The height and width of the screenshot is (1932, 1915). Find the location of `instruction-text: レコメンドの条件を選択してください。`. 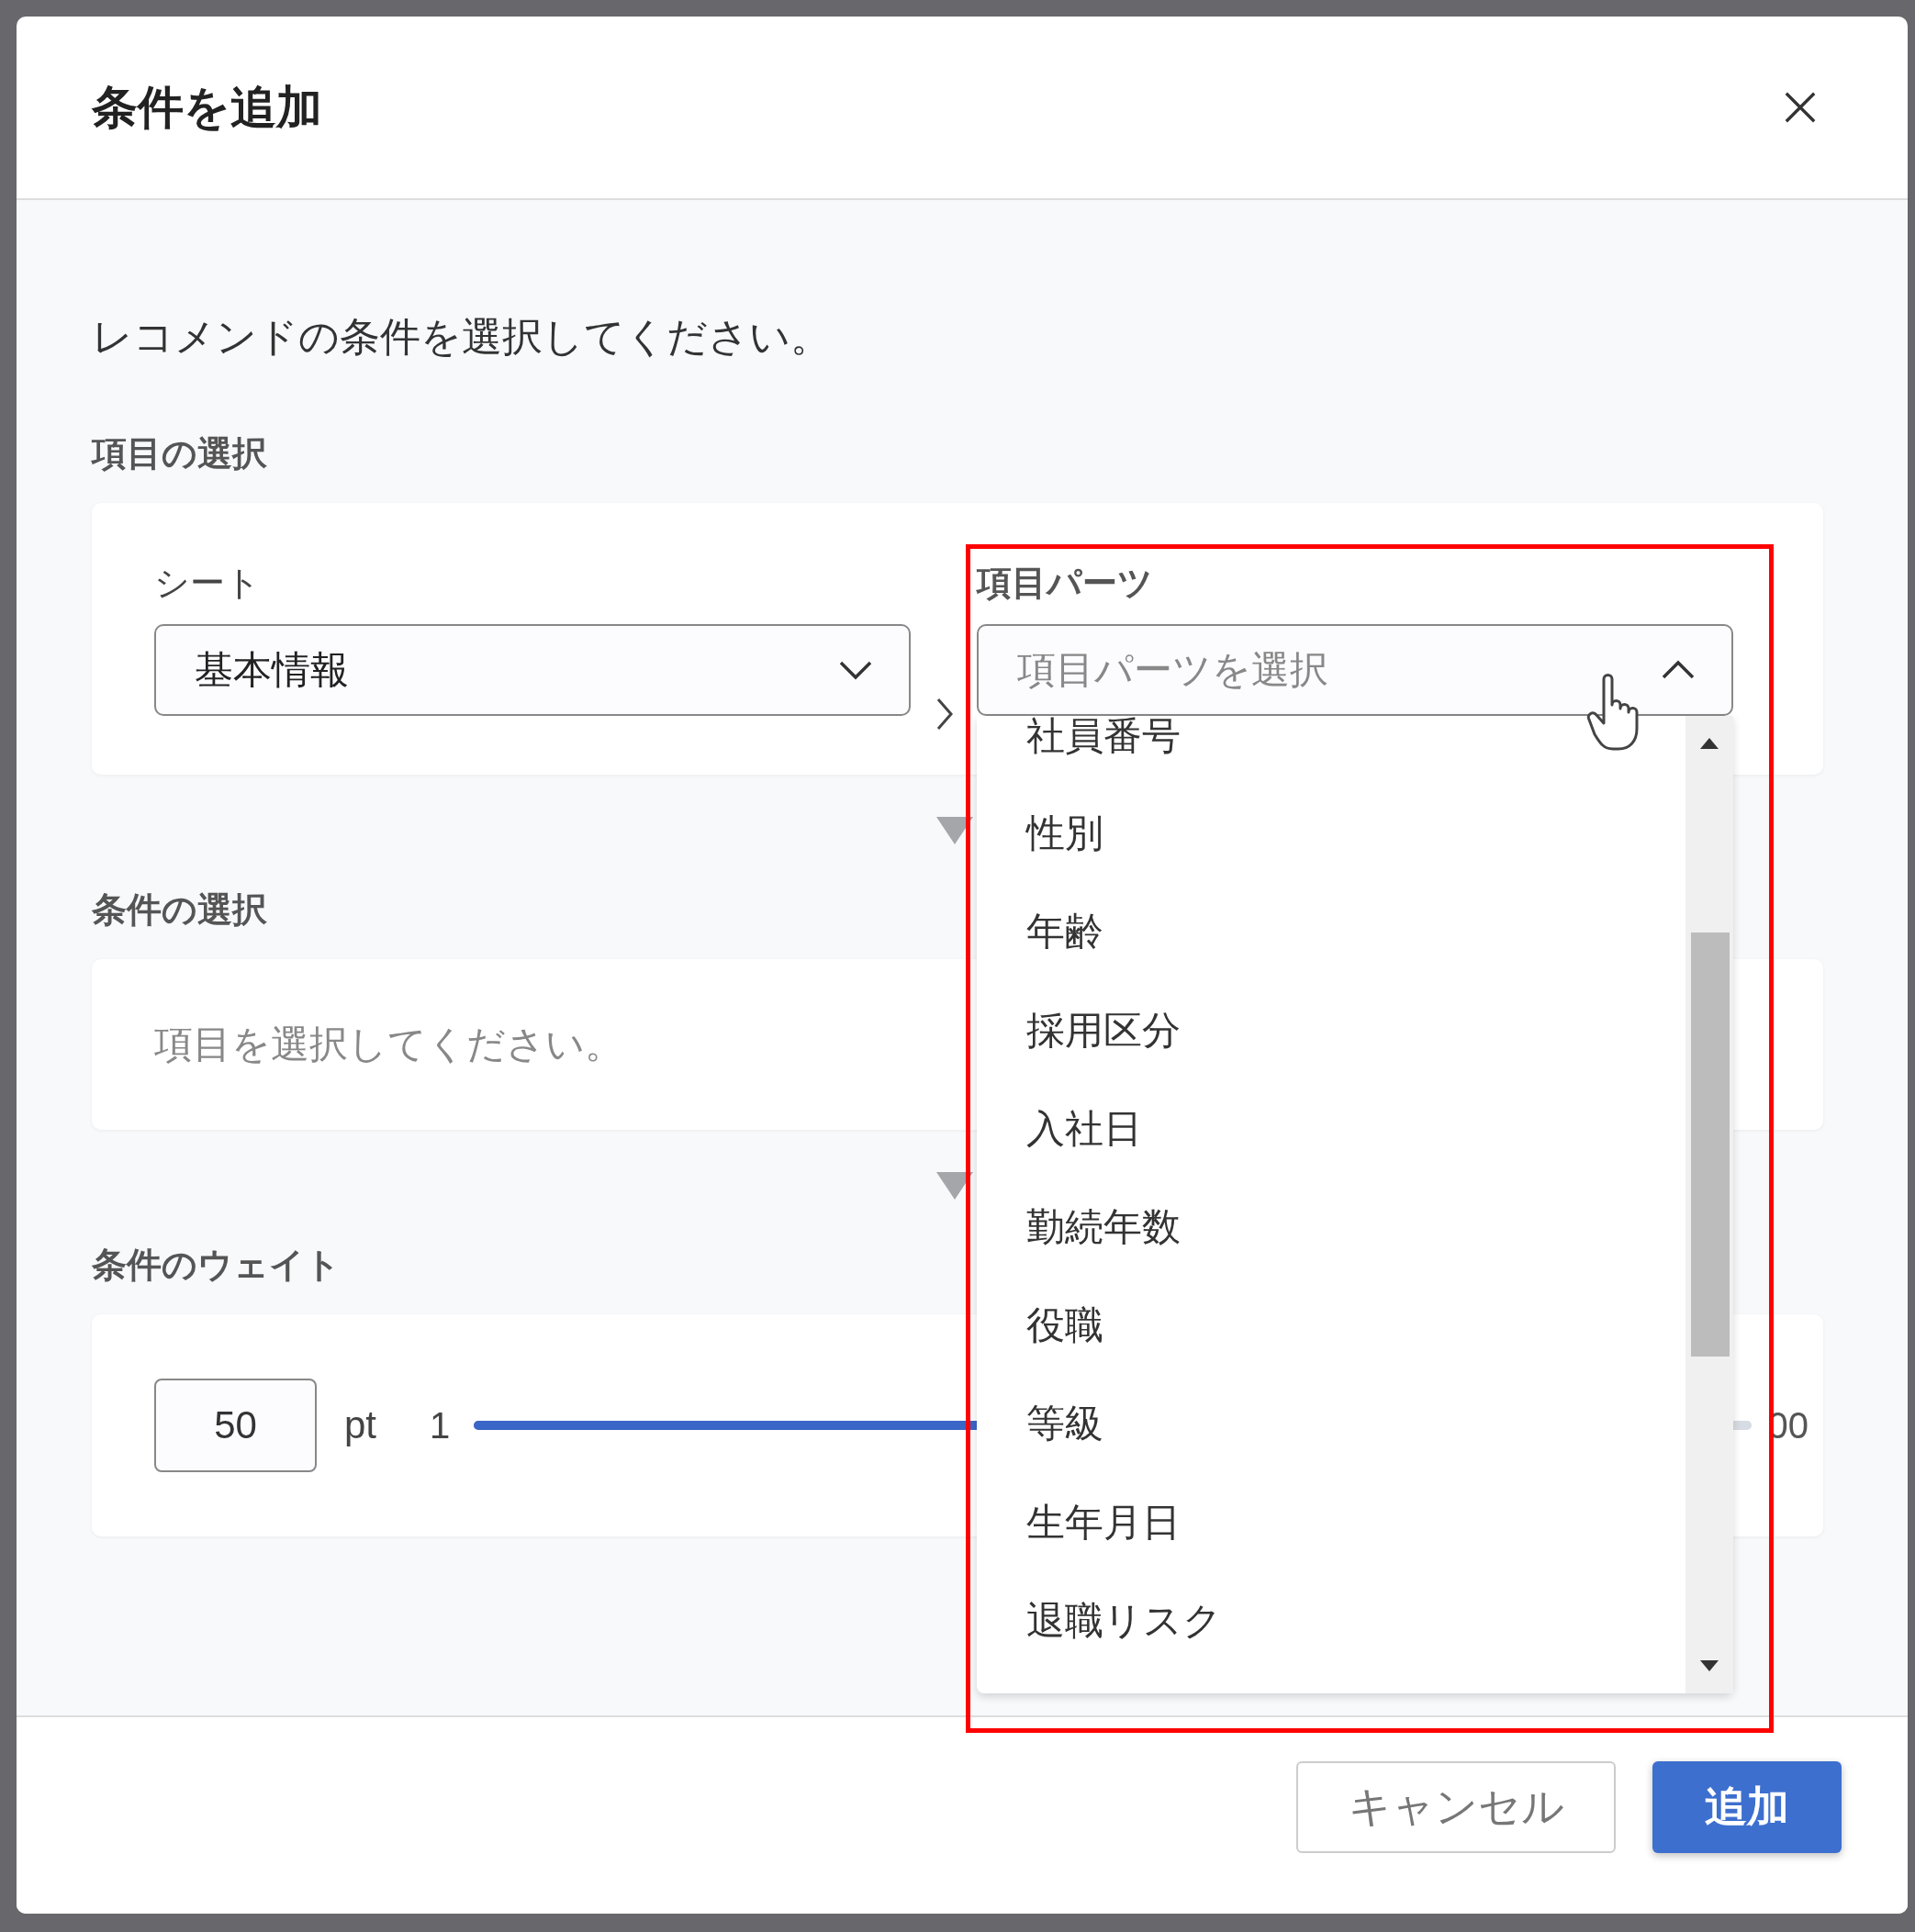

instruction-text: レコメンドの条件を選択してください。 is located at coordinates (461, 337).